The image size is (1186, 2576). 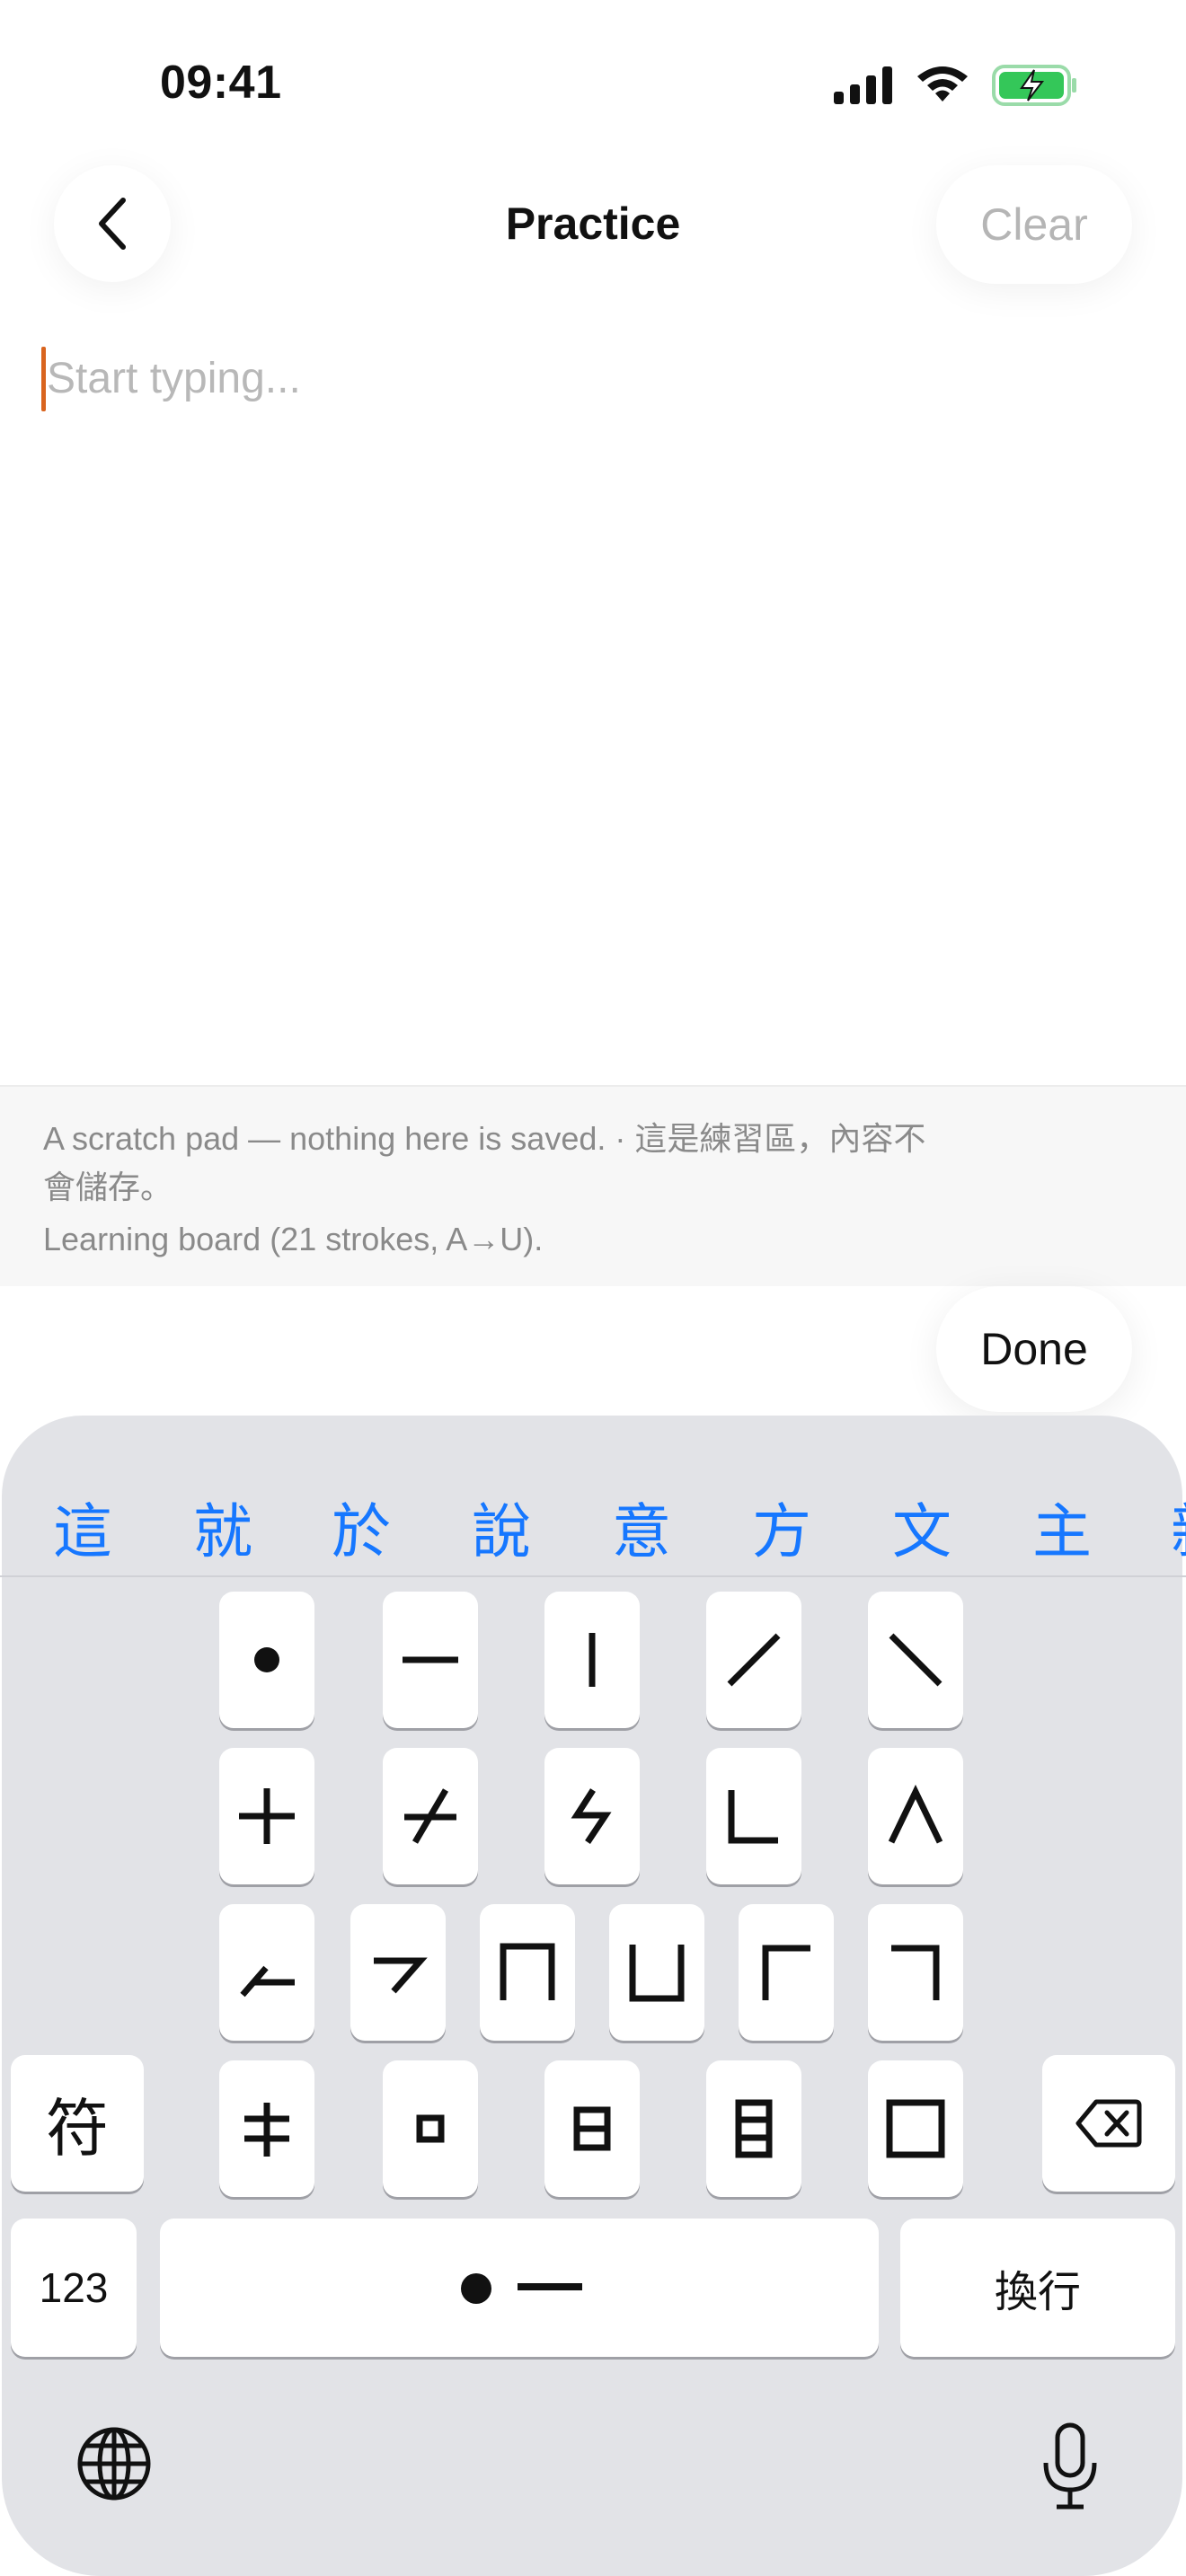 I want to click on microphone-icon, so click(x=1070, y=2466).